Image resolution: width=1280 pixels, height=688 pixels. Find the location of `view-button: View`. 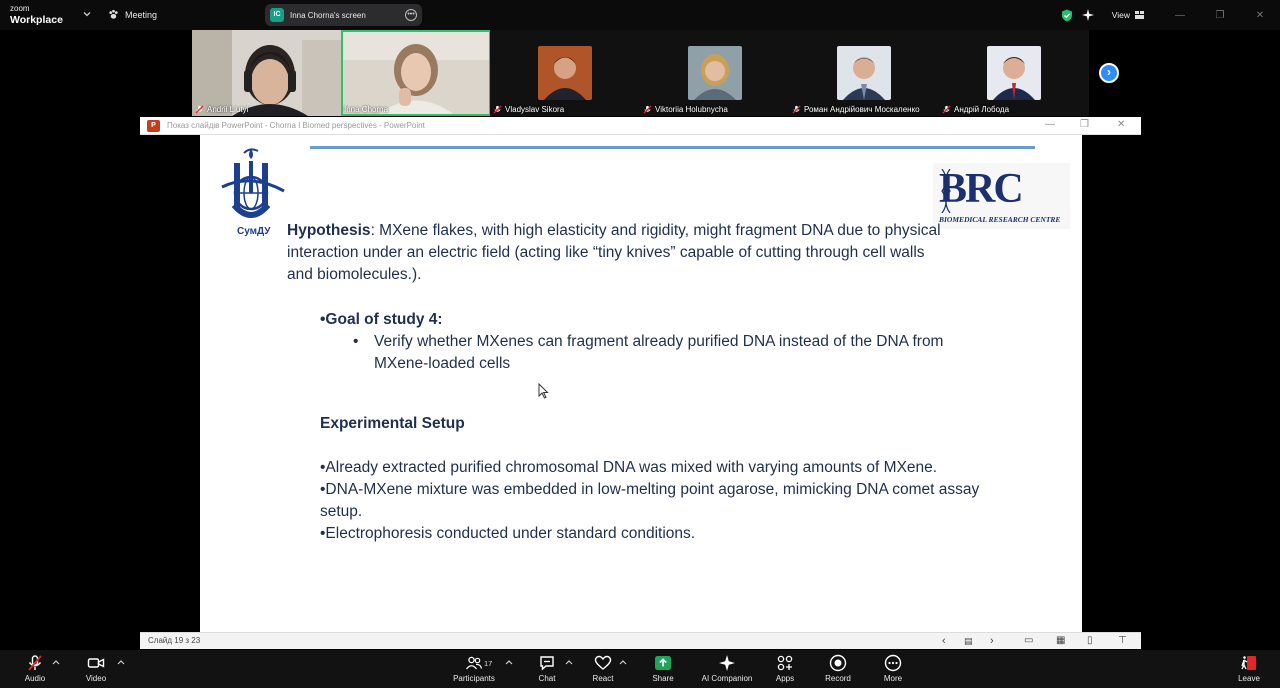

view-button: View is located at coordinates (1128, 15).